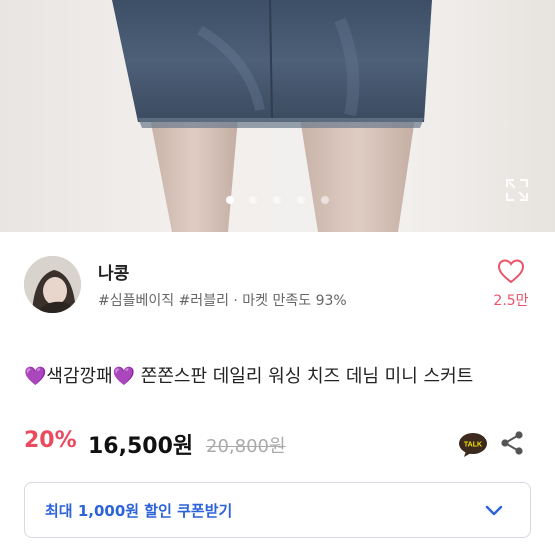 This screenshot has height=555, width=555. Describe the element at coordinates (246, 446) in the screenshot. I see `original-price: 20,800원` at that location.